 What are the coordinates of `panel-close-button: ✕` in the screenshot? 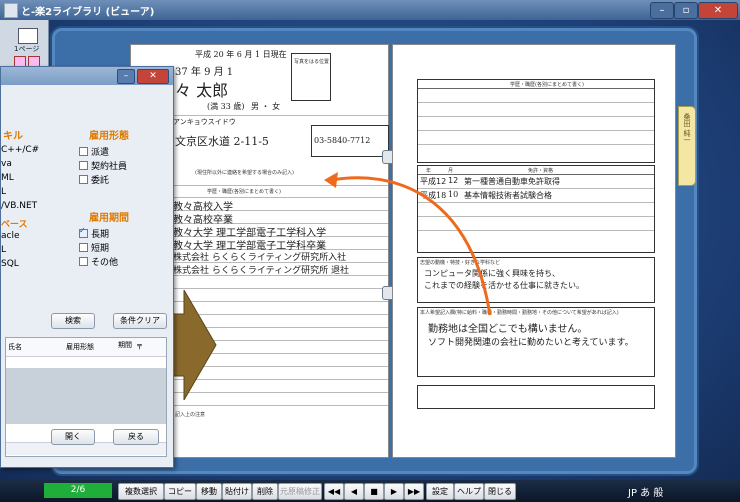 It's located at (153, 76).